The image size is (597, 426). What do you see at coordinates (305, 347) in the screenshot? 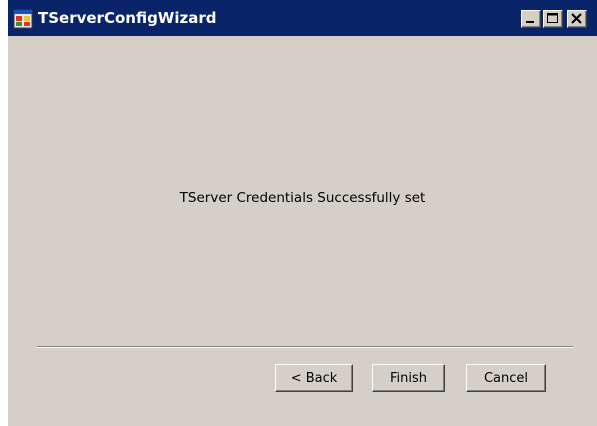
I see `button-separator` at bounding box center [305, 347].